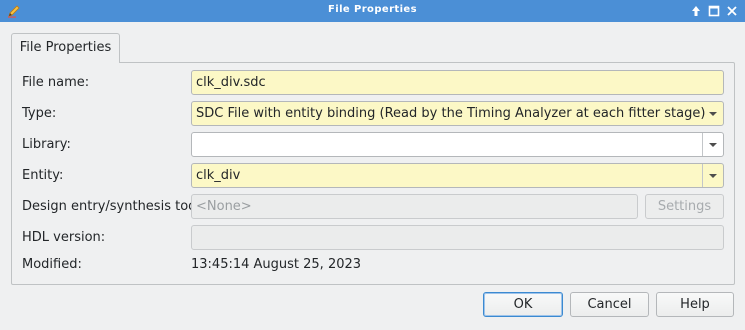 This screenshot has width=745, height=330. I want to click on modified-value: 13:45:14 August 25, 2023, so click(276, 264).